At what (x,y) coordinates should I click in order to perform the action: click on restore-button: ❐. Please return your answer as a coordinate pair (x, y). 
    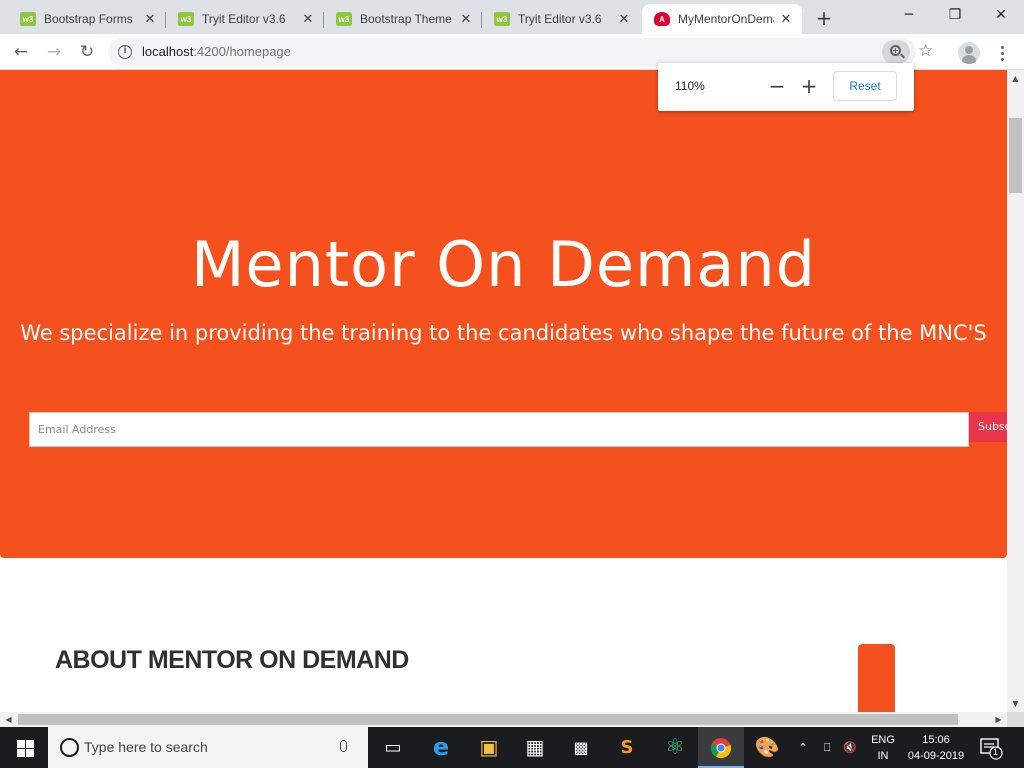
    Looking at the image, I should click on (955, 15).